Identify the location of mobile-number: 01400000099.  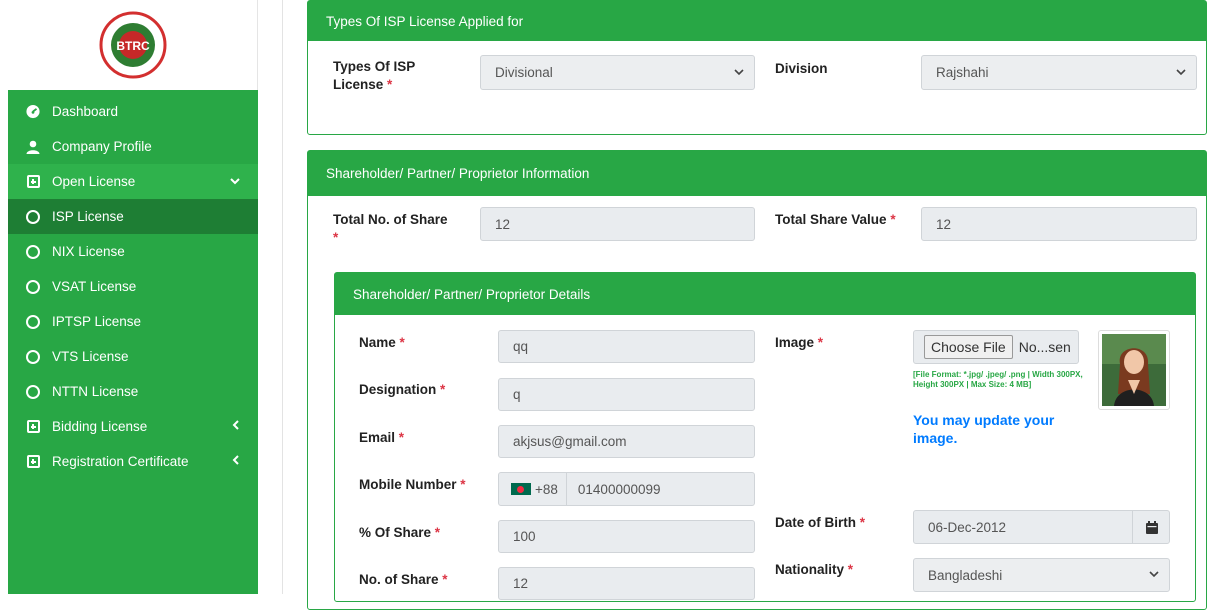
(619, 489).